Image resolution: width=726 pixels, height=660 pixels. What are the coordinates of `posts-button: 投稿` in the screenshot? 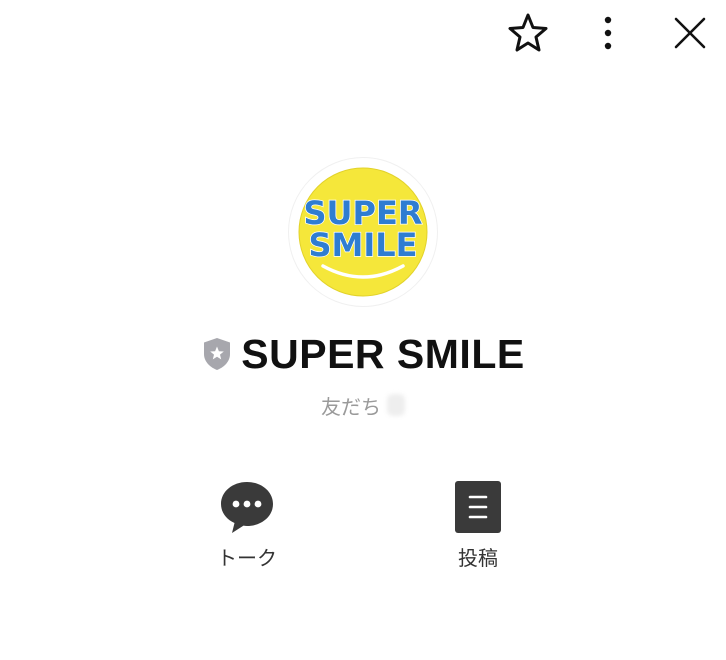 It's located at (478, 528).